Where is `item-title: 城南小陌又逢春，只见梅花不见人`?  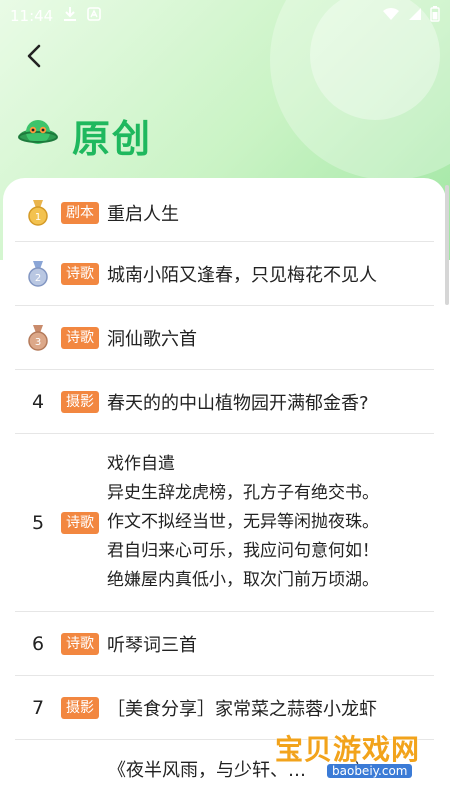
item-title: 城南小陌又逢春，只见梅花不见人 is located at coordinates (242, 275).